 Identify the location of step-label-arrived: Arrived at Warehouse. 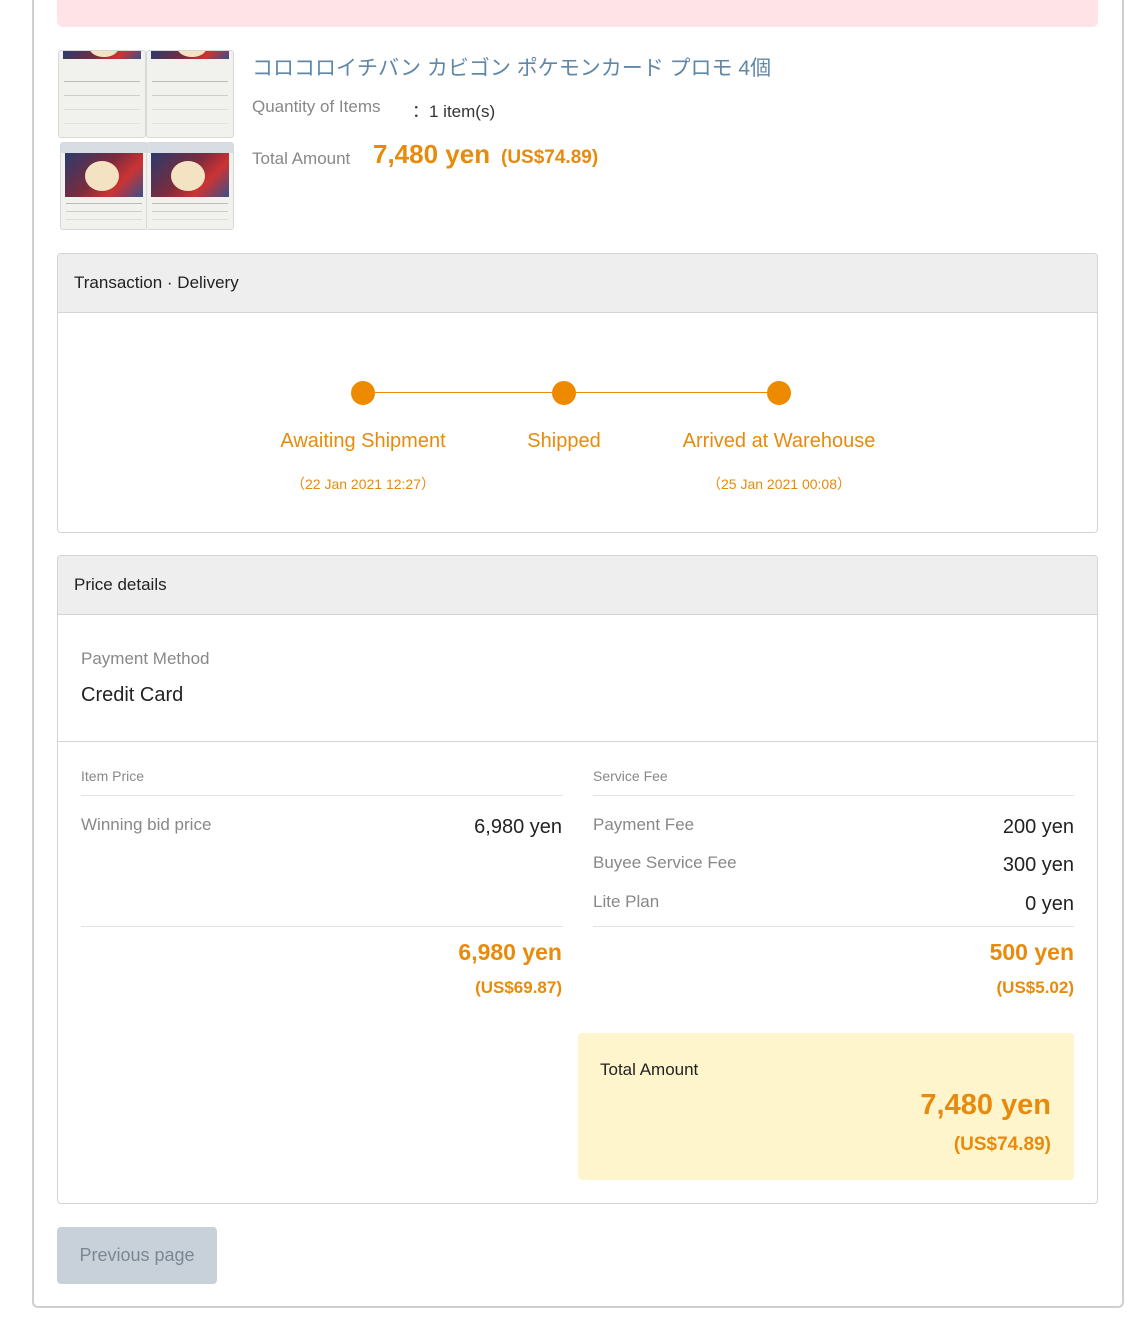
(779, 441).